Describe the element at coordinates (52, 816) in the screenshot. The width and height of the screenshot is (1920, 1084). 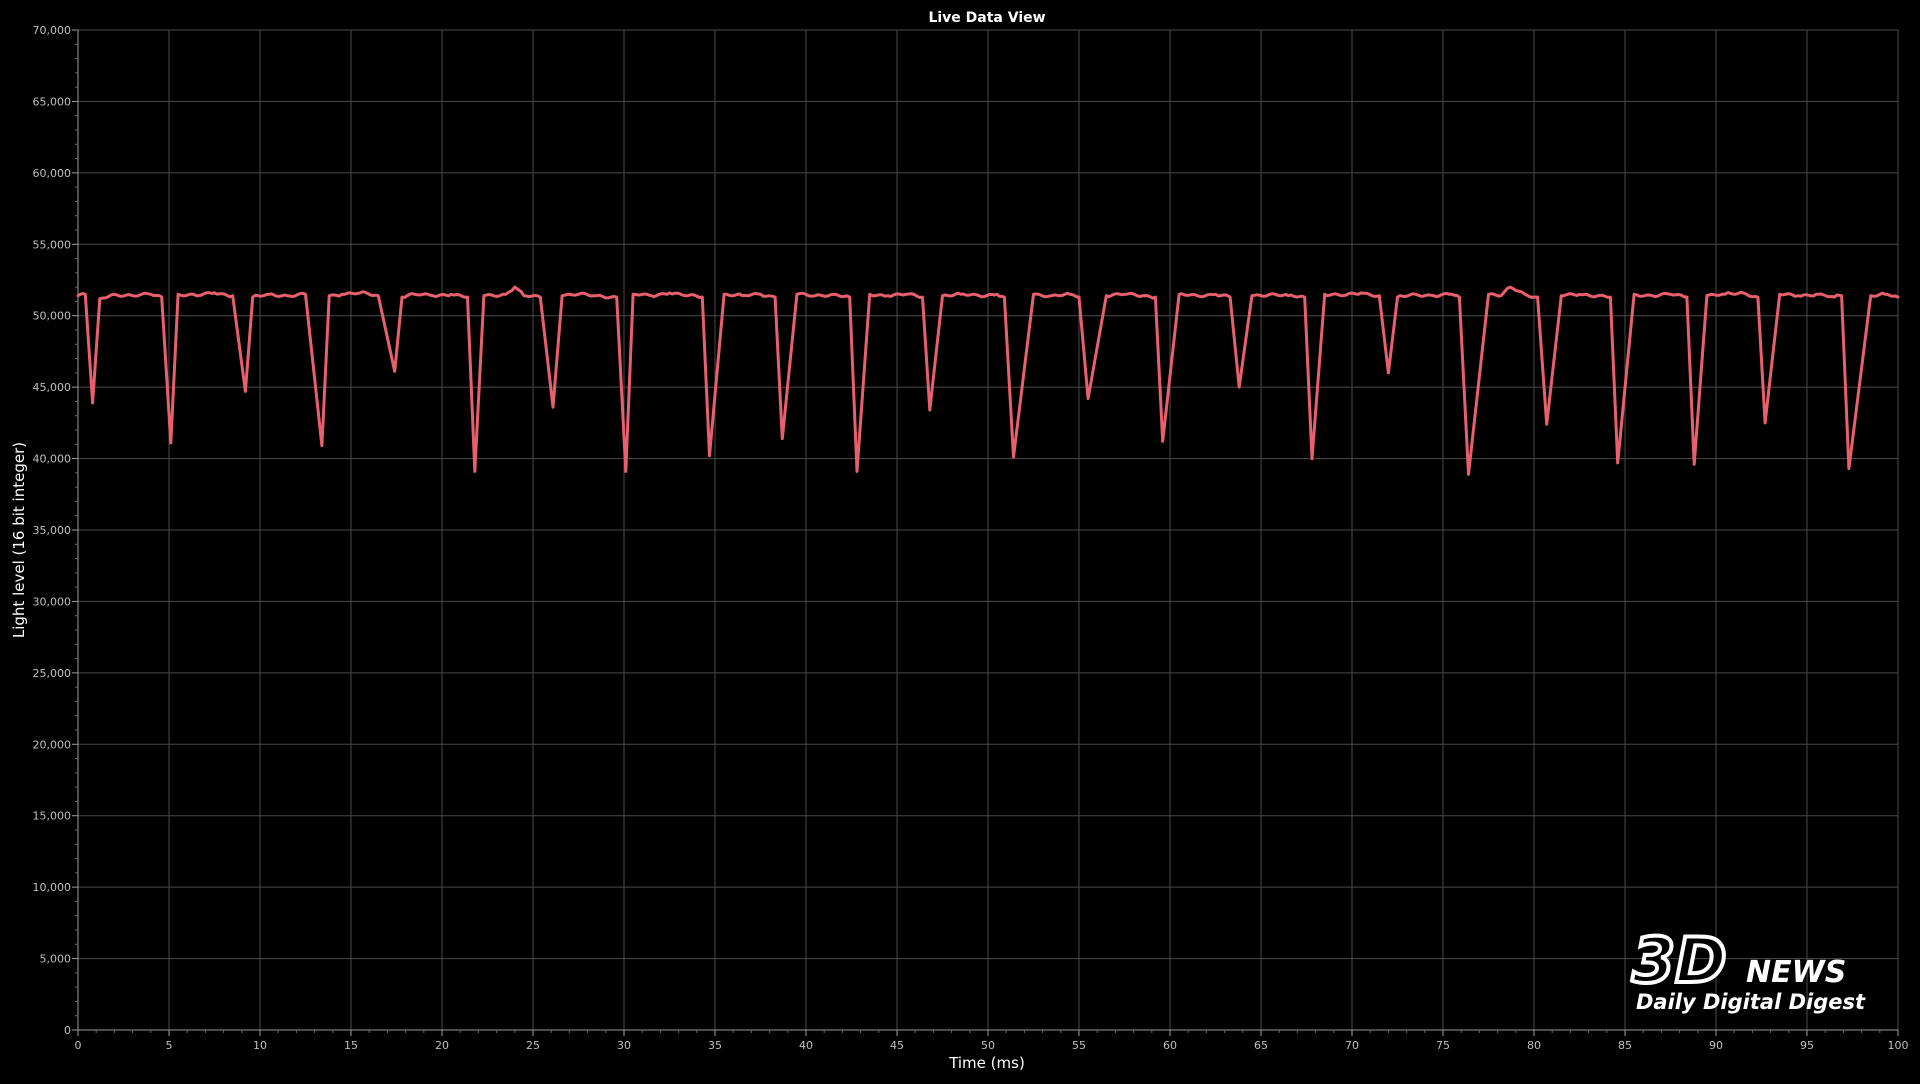
I see `y-tick-label: 15,000` at that location.